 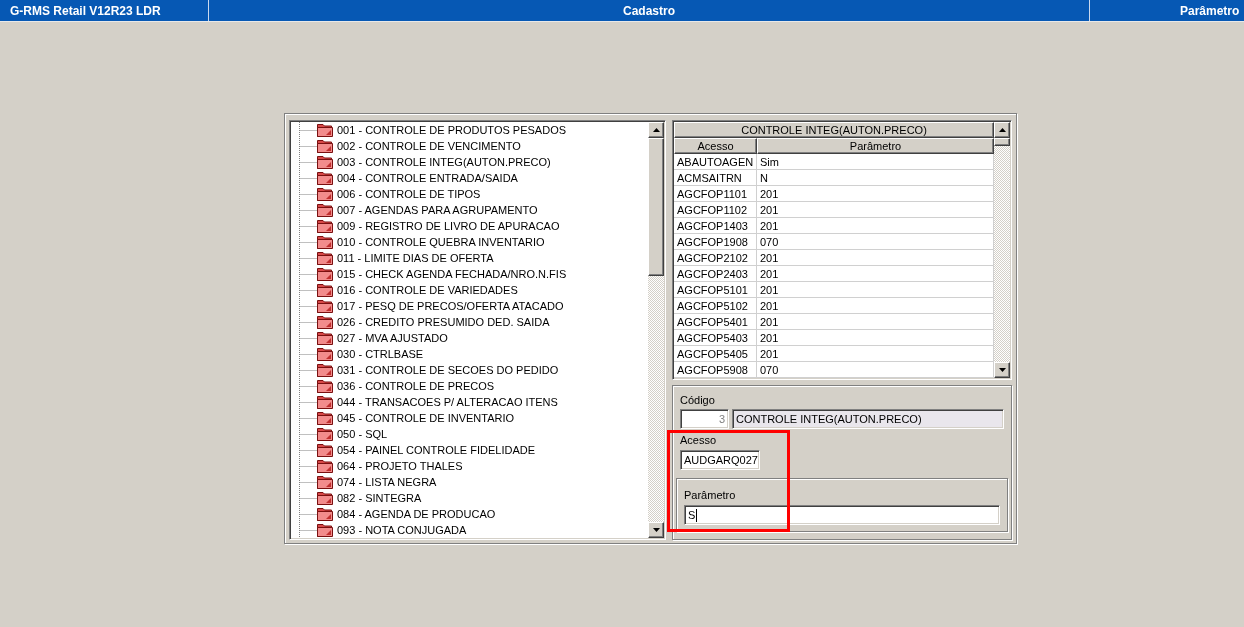 I want to click on tree-item: 017 - PESQ DE PRECOS/OFERTA ATACADO, so click(x=450, y=306).